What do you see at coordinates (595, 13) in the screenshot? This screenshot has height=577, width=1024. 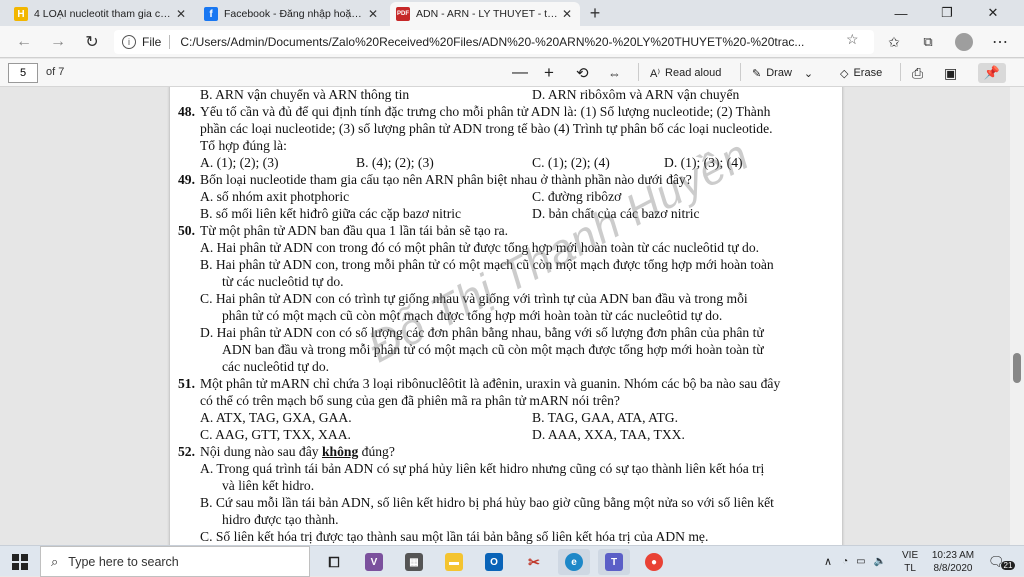 I see `new-tab-button: +` at bounding box center [595, 13].